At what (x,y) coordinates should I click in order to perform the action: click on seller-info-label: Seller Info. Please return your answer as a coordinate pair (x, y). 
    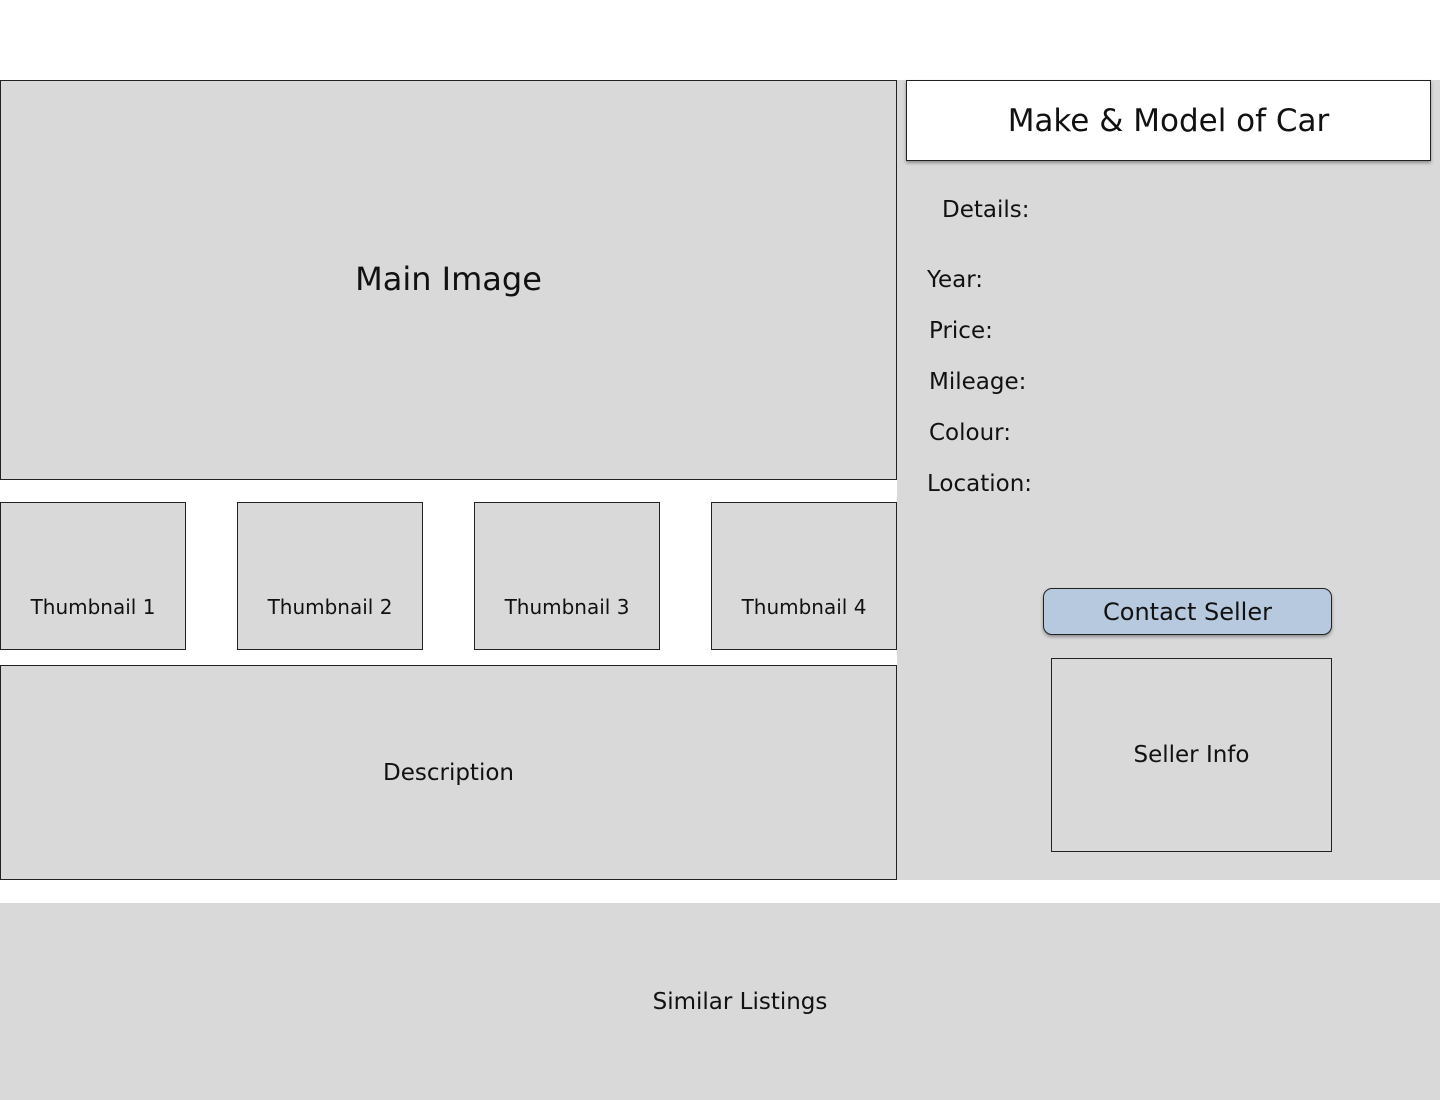
    Looking at the image, I should click on (1191, 755).